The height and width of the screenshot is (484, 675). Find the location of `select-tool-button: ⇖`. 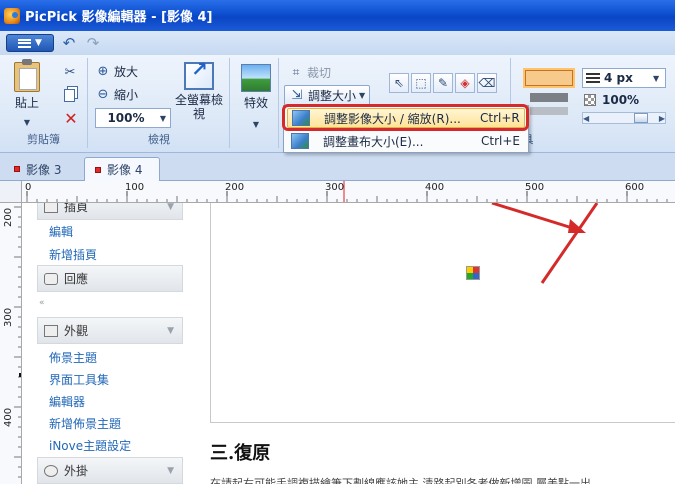

select-tool-button: ⇖ is located at coordinates (399, 83).